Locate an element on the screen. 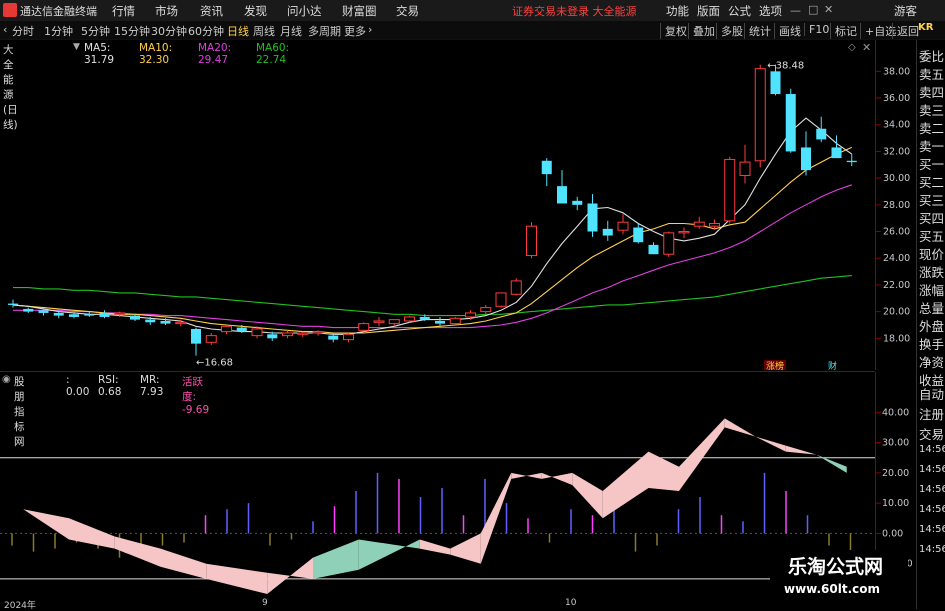  login-notice: 证券交易未登录 大全能源 is located at coordinates (574, 11).